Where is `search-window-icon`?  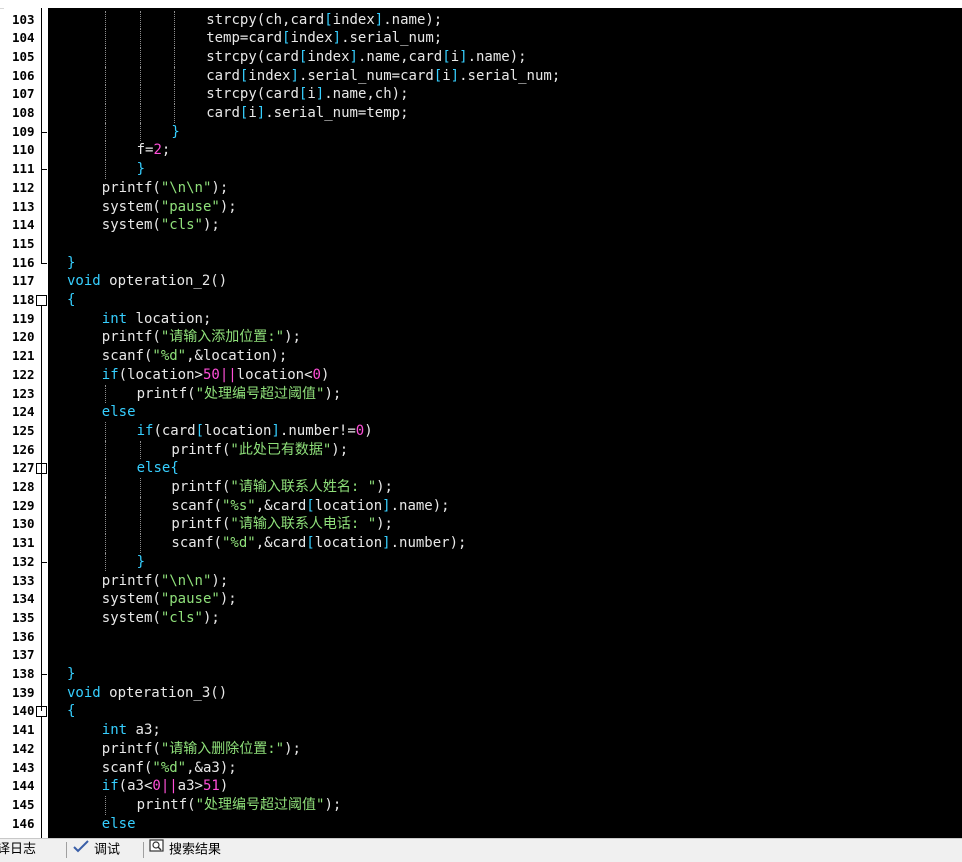 search-window-icon is located at coordinates (157, 850).